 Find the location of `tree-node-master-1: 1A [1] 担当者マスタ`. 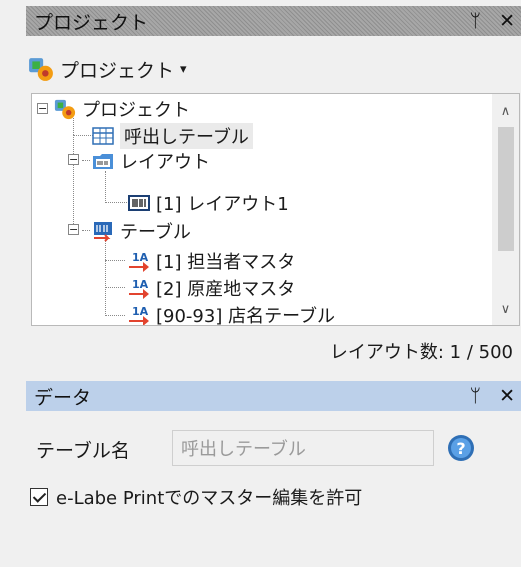

tree-node-master-1: 1A [1] 担当者マスタ is located at coordinates (211, 260).